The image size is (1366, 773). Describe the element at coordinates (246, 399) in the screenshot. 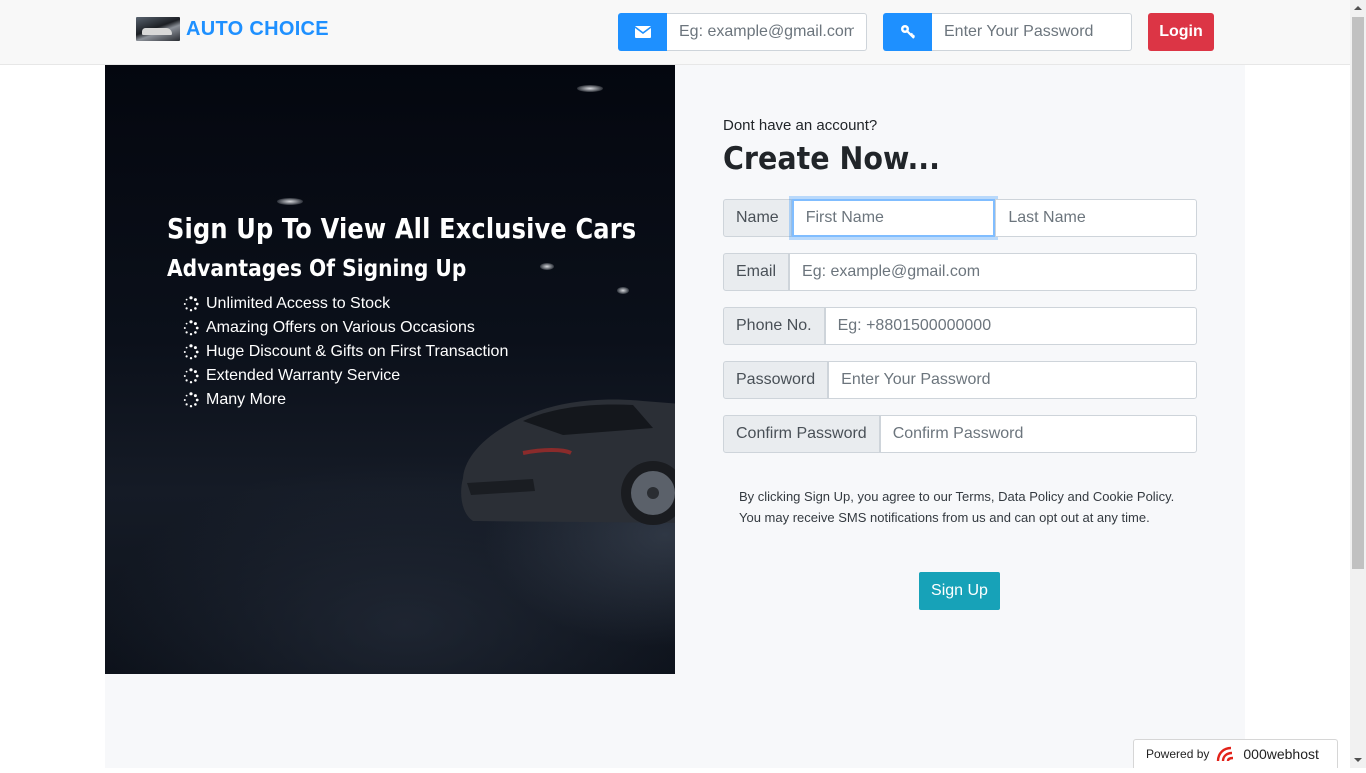

I see `advantage-text: Many More` at that location.